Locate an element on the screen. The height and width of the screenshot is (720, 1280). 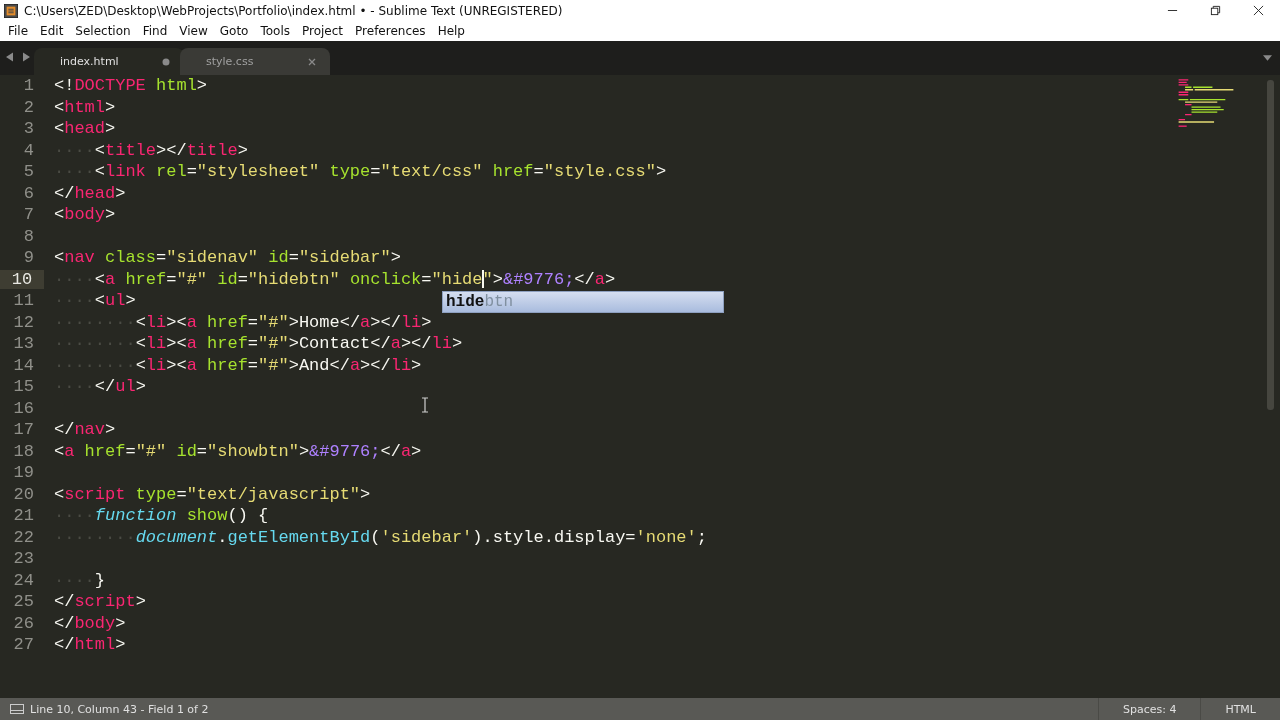
app-icon is located at coordinates (11, 10).